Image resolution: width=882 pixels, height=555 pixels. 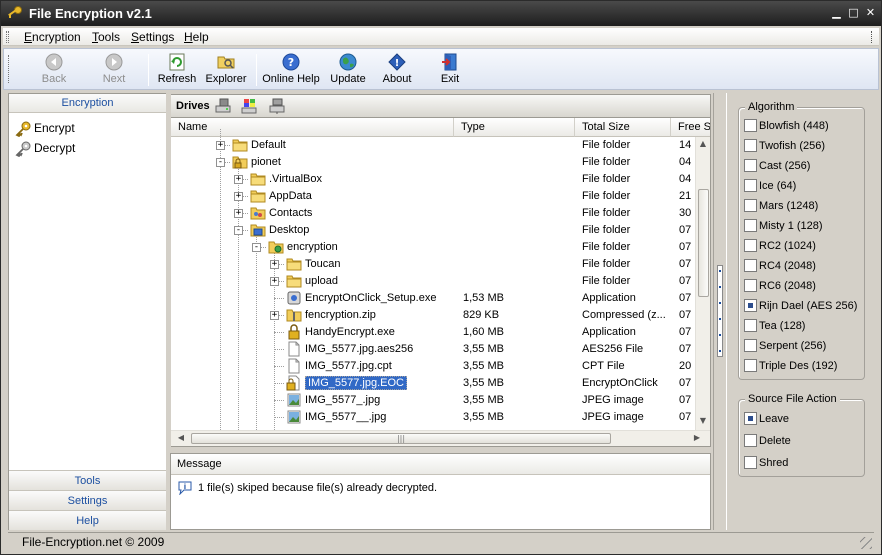 What do you see at coordinates (774, 328) in the screenshot?
I see `algorithm-option: Tea (128)` at bounding box center [774, 328].